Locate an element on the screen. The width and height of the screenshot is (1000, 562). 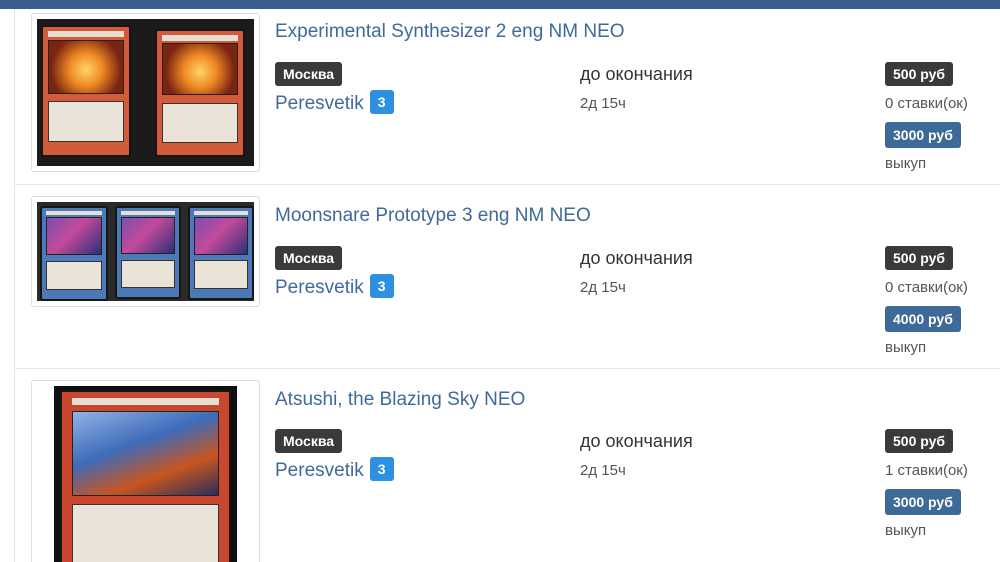
bids-count: 1 ставки(ок) is located at coordinates (926, 470).